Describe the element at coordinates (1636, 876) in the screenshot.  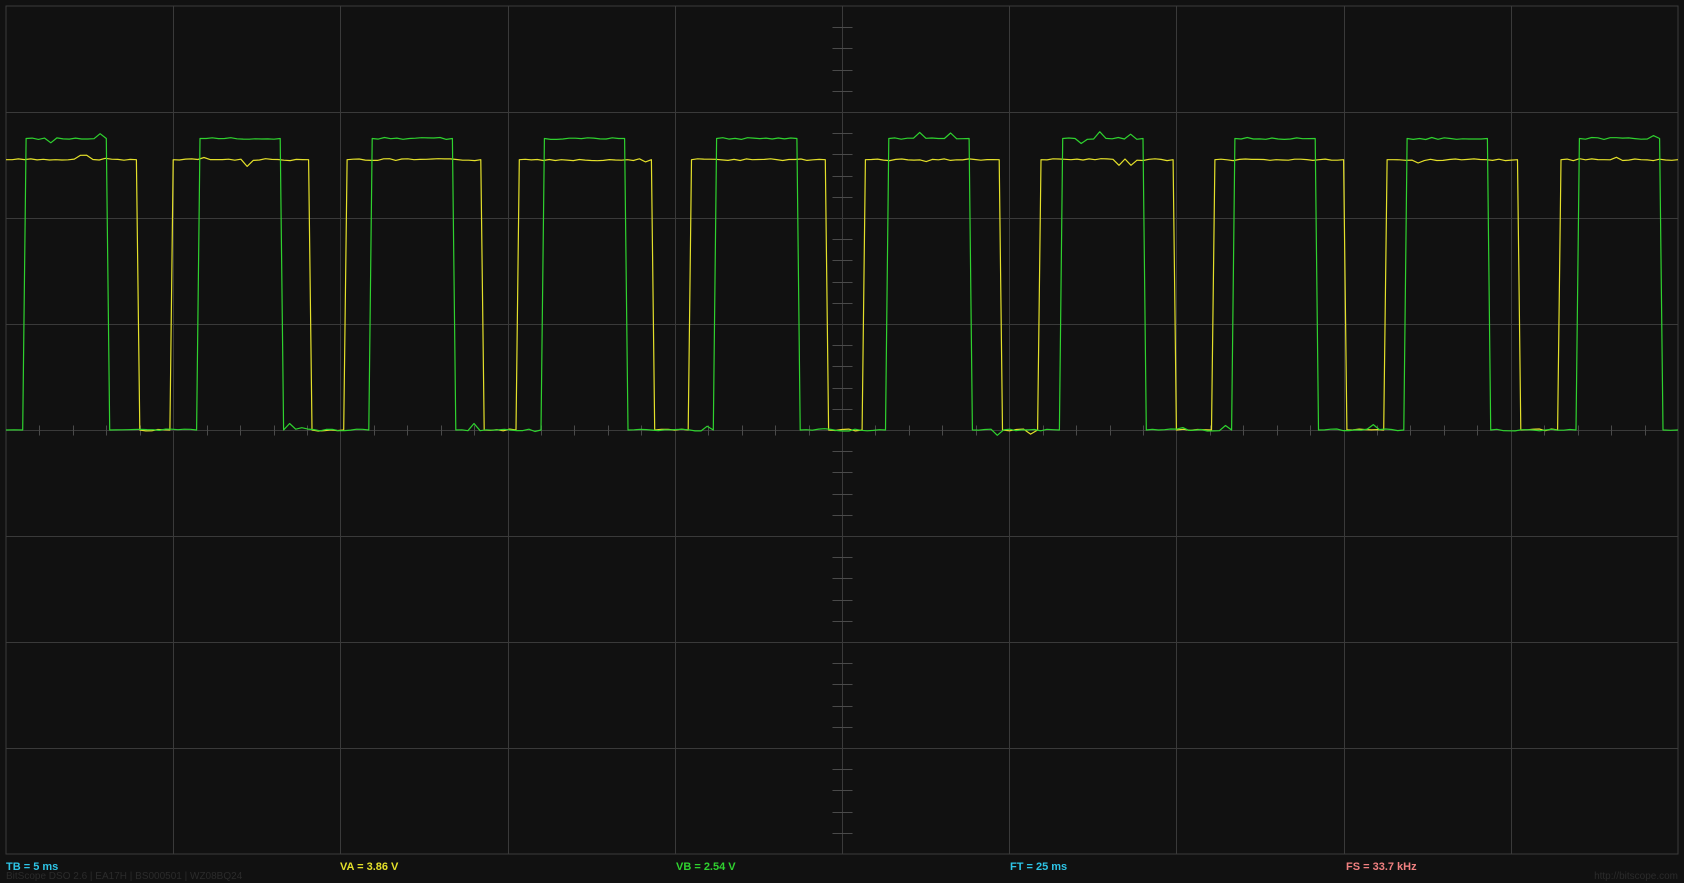
I see `website-link: http://bitscope.com` at that location.